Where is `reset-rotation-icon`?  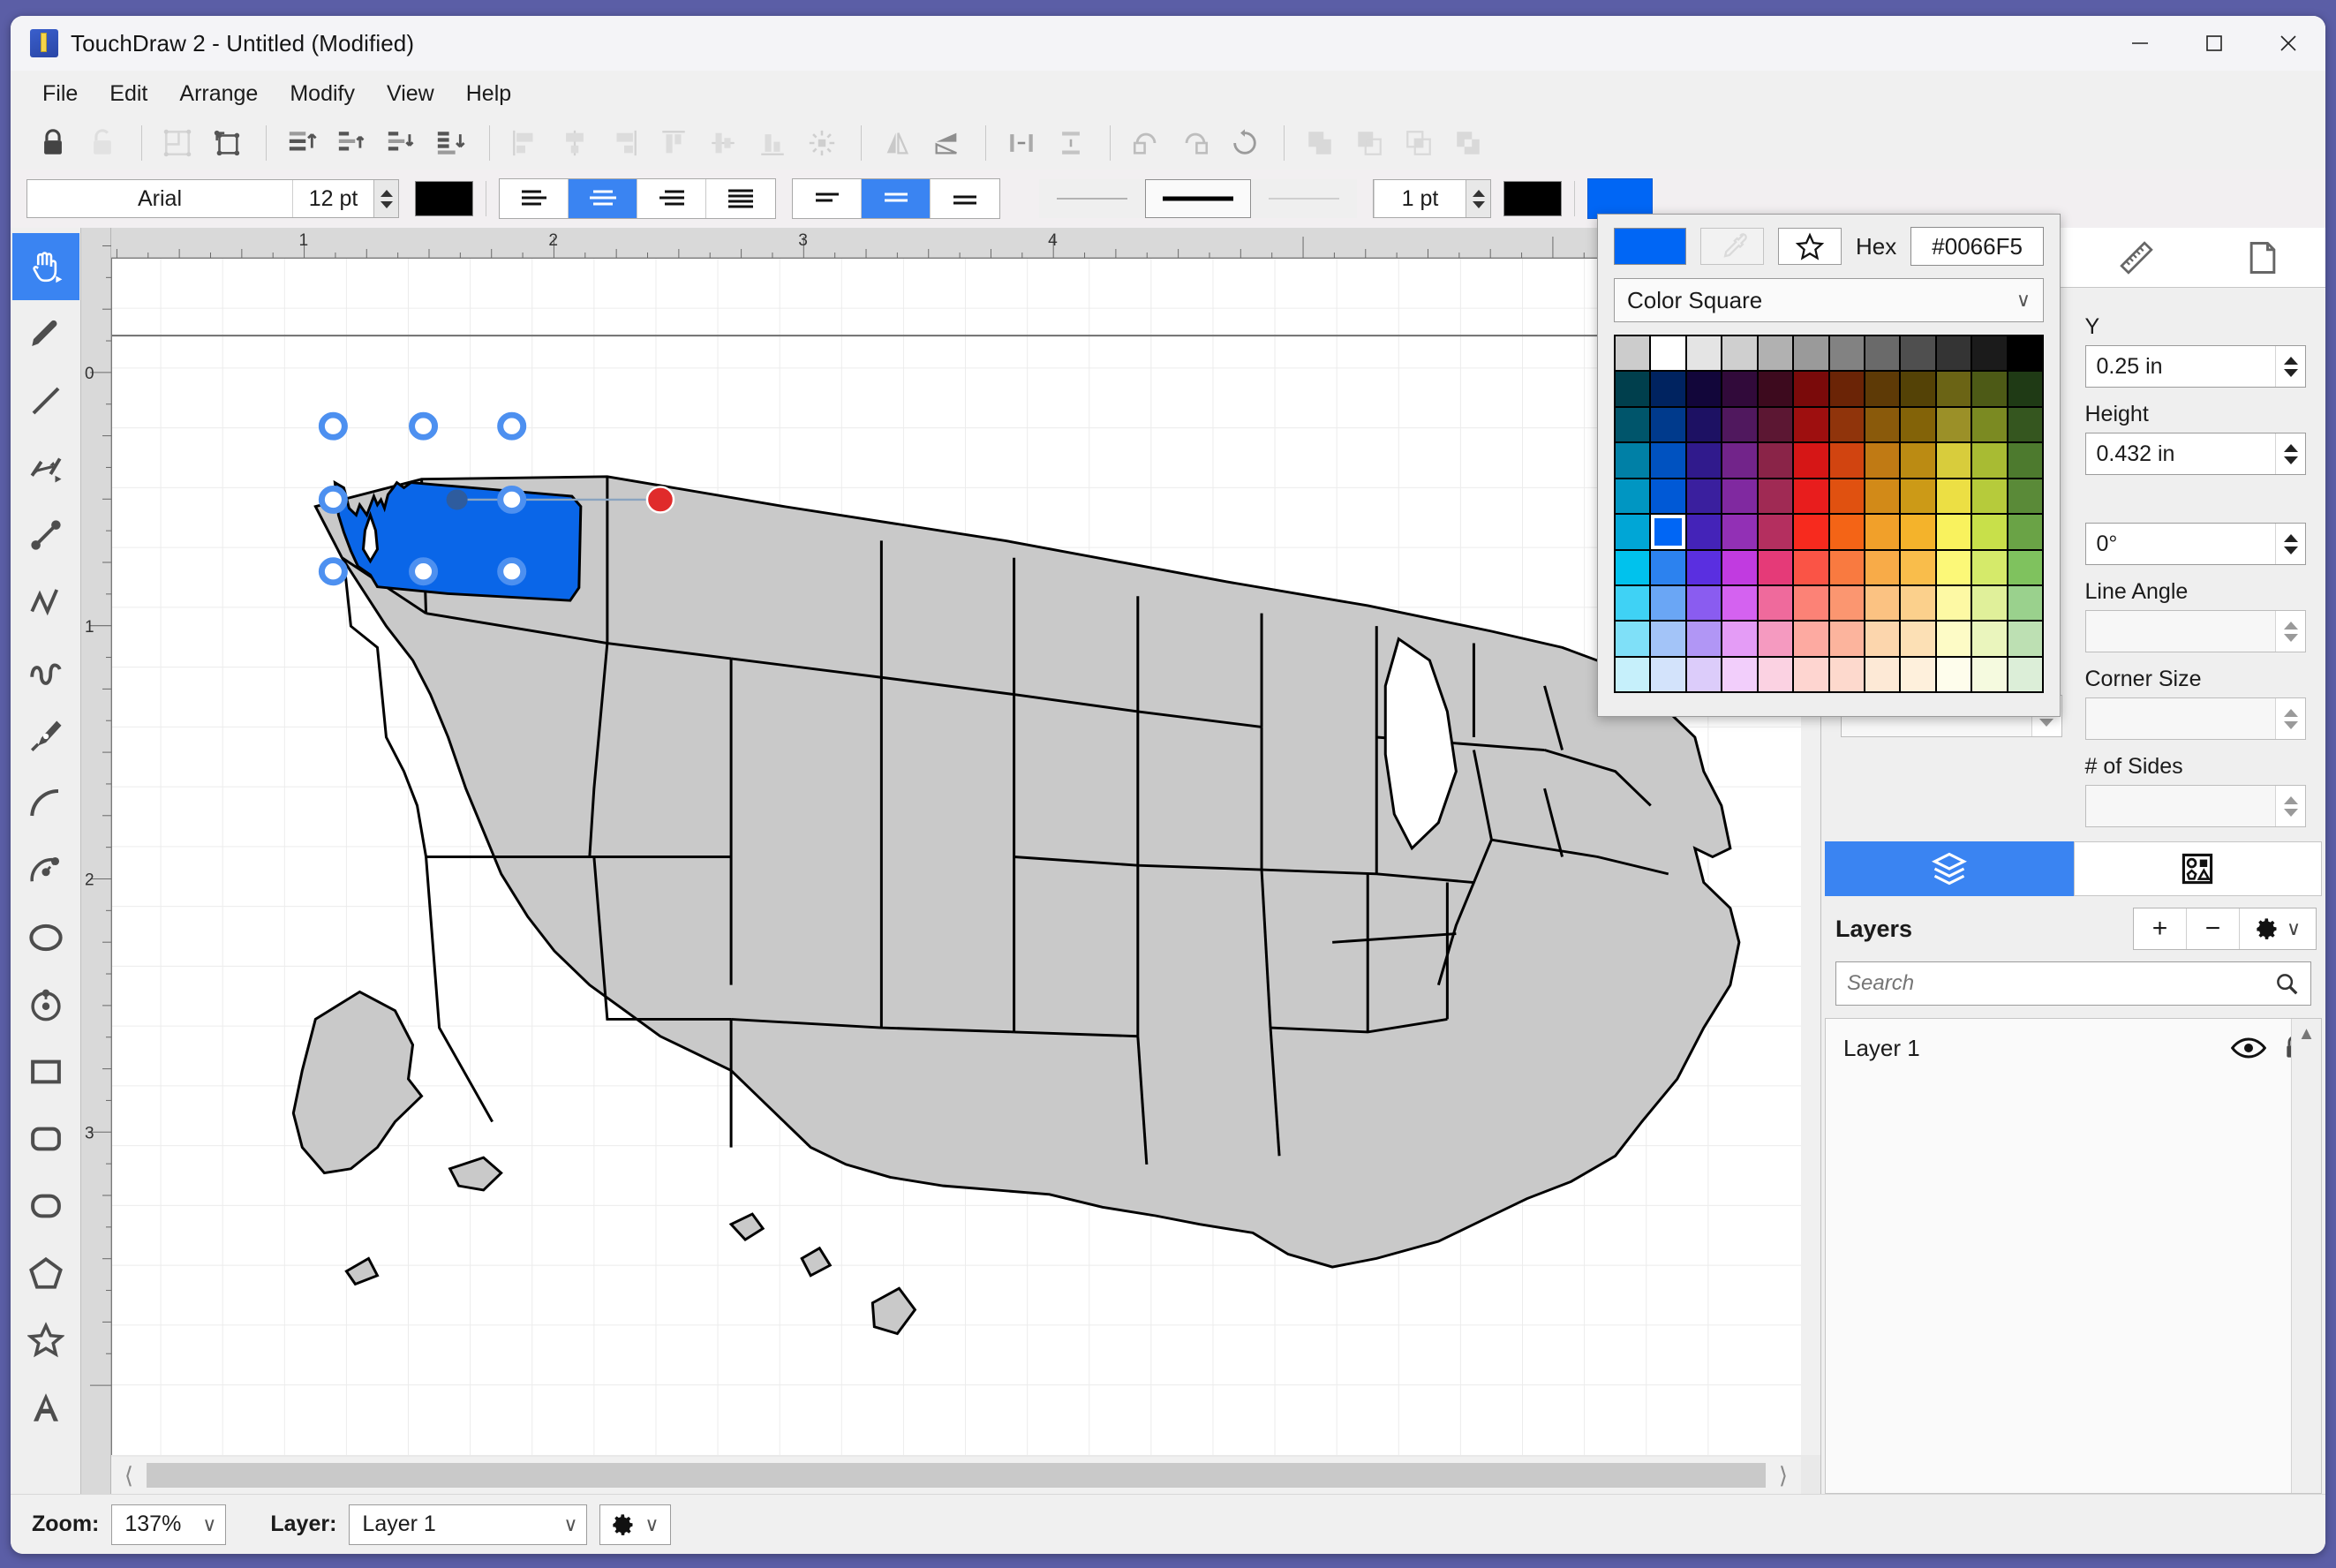 reset-rotation-icon is located at coordinates (1245, 143).